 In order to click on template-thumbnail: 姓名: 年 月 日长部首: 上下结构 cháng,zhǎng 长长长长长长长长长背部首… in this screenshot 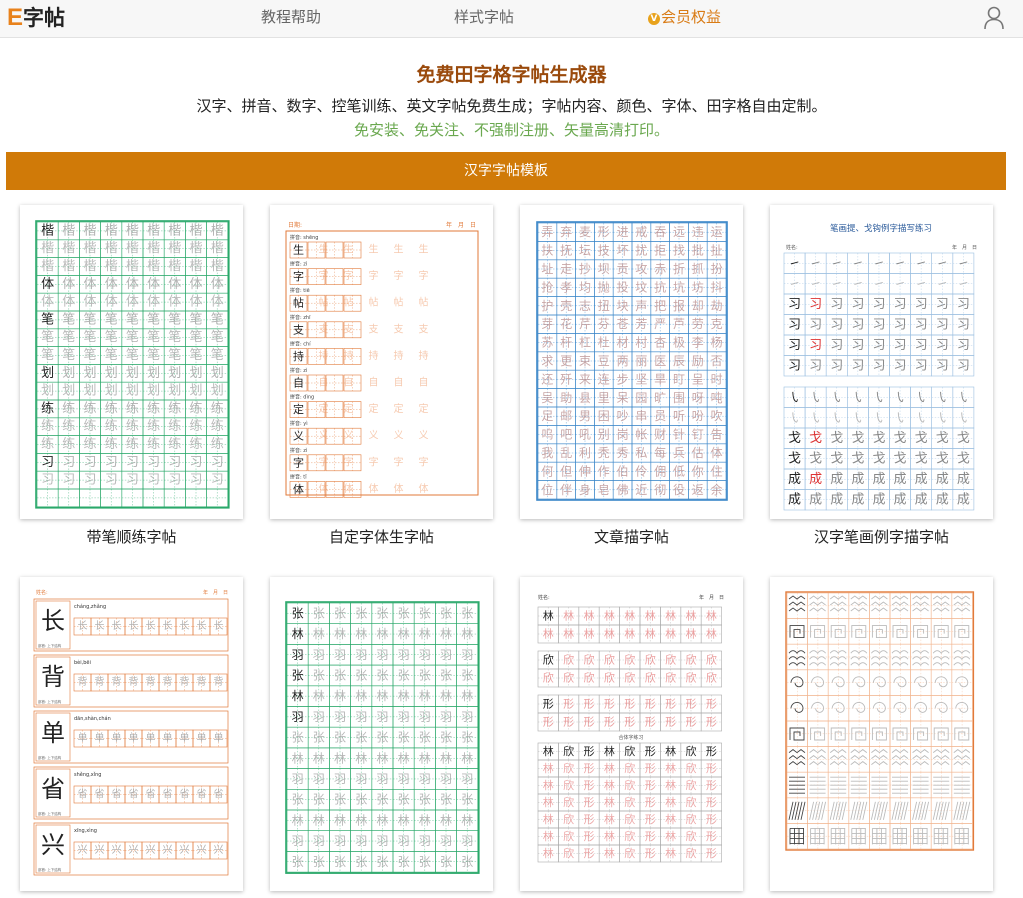, I will do `click(131, 734)`.